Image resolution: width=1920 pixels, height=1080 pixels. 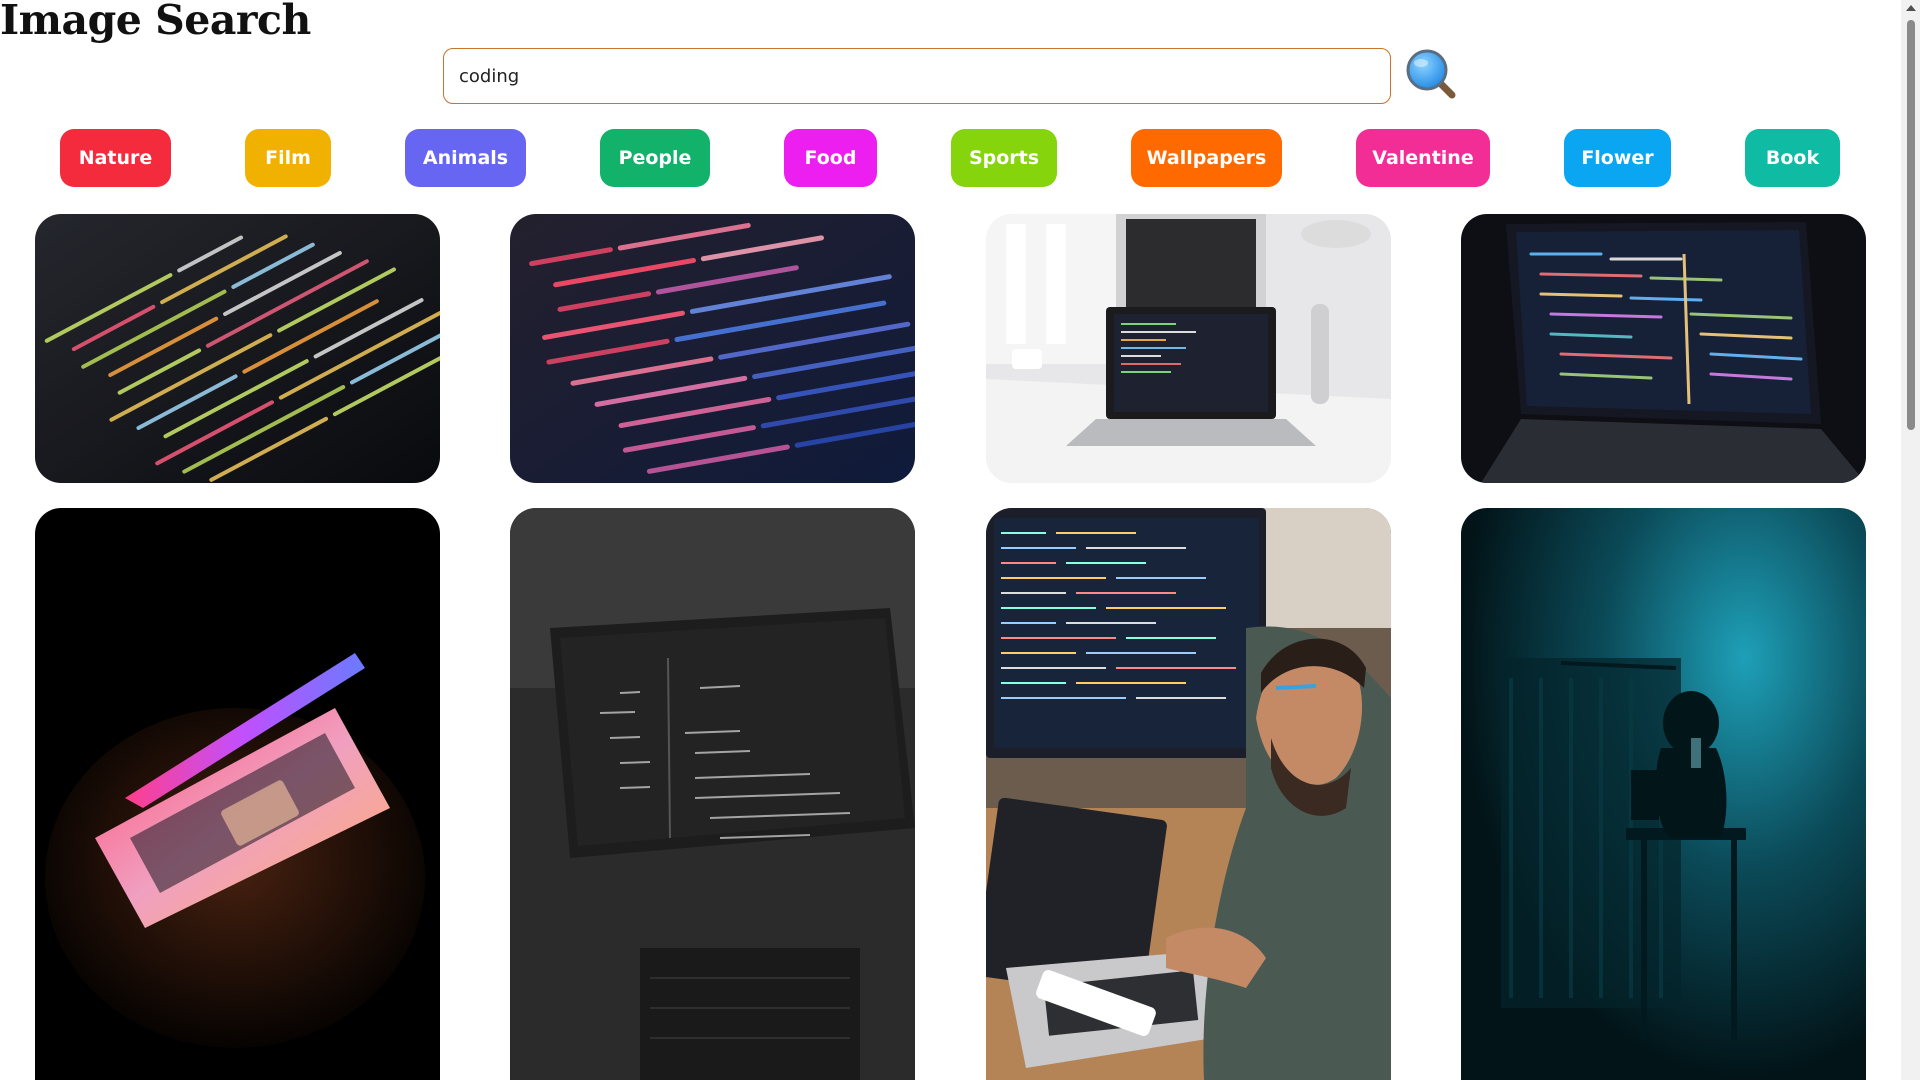 I want to click on laptop-dark-editor-icon, so click(x=1663, y=348).